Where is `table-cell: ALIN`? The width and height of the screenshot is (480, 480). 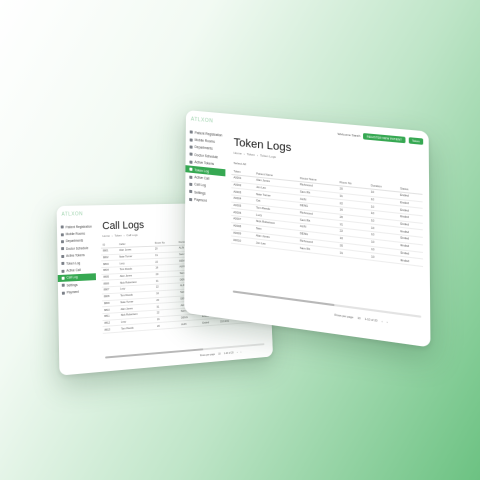
table-cell: ALIN is located at coordinates (190, 323).